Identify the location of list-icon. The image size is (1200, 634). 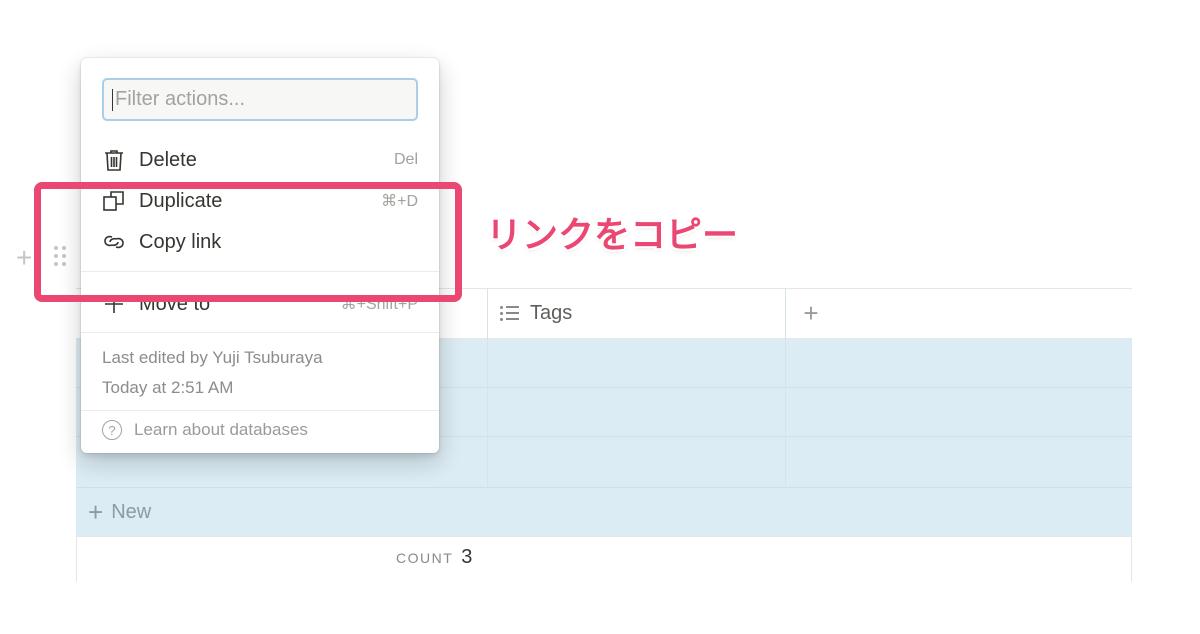
(510, 313).